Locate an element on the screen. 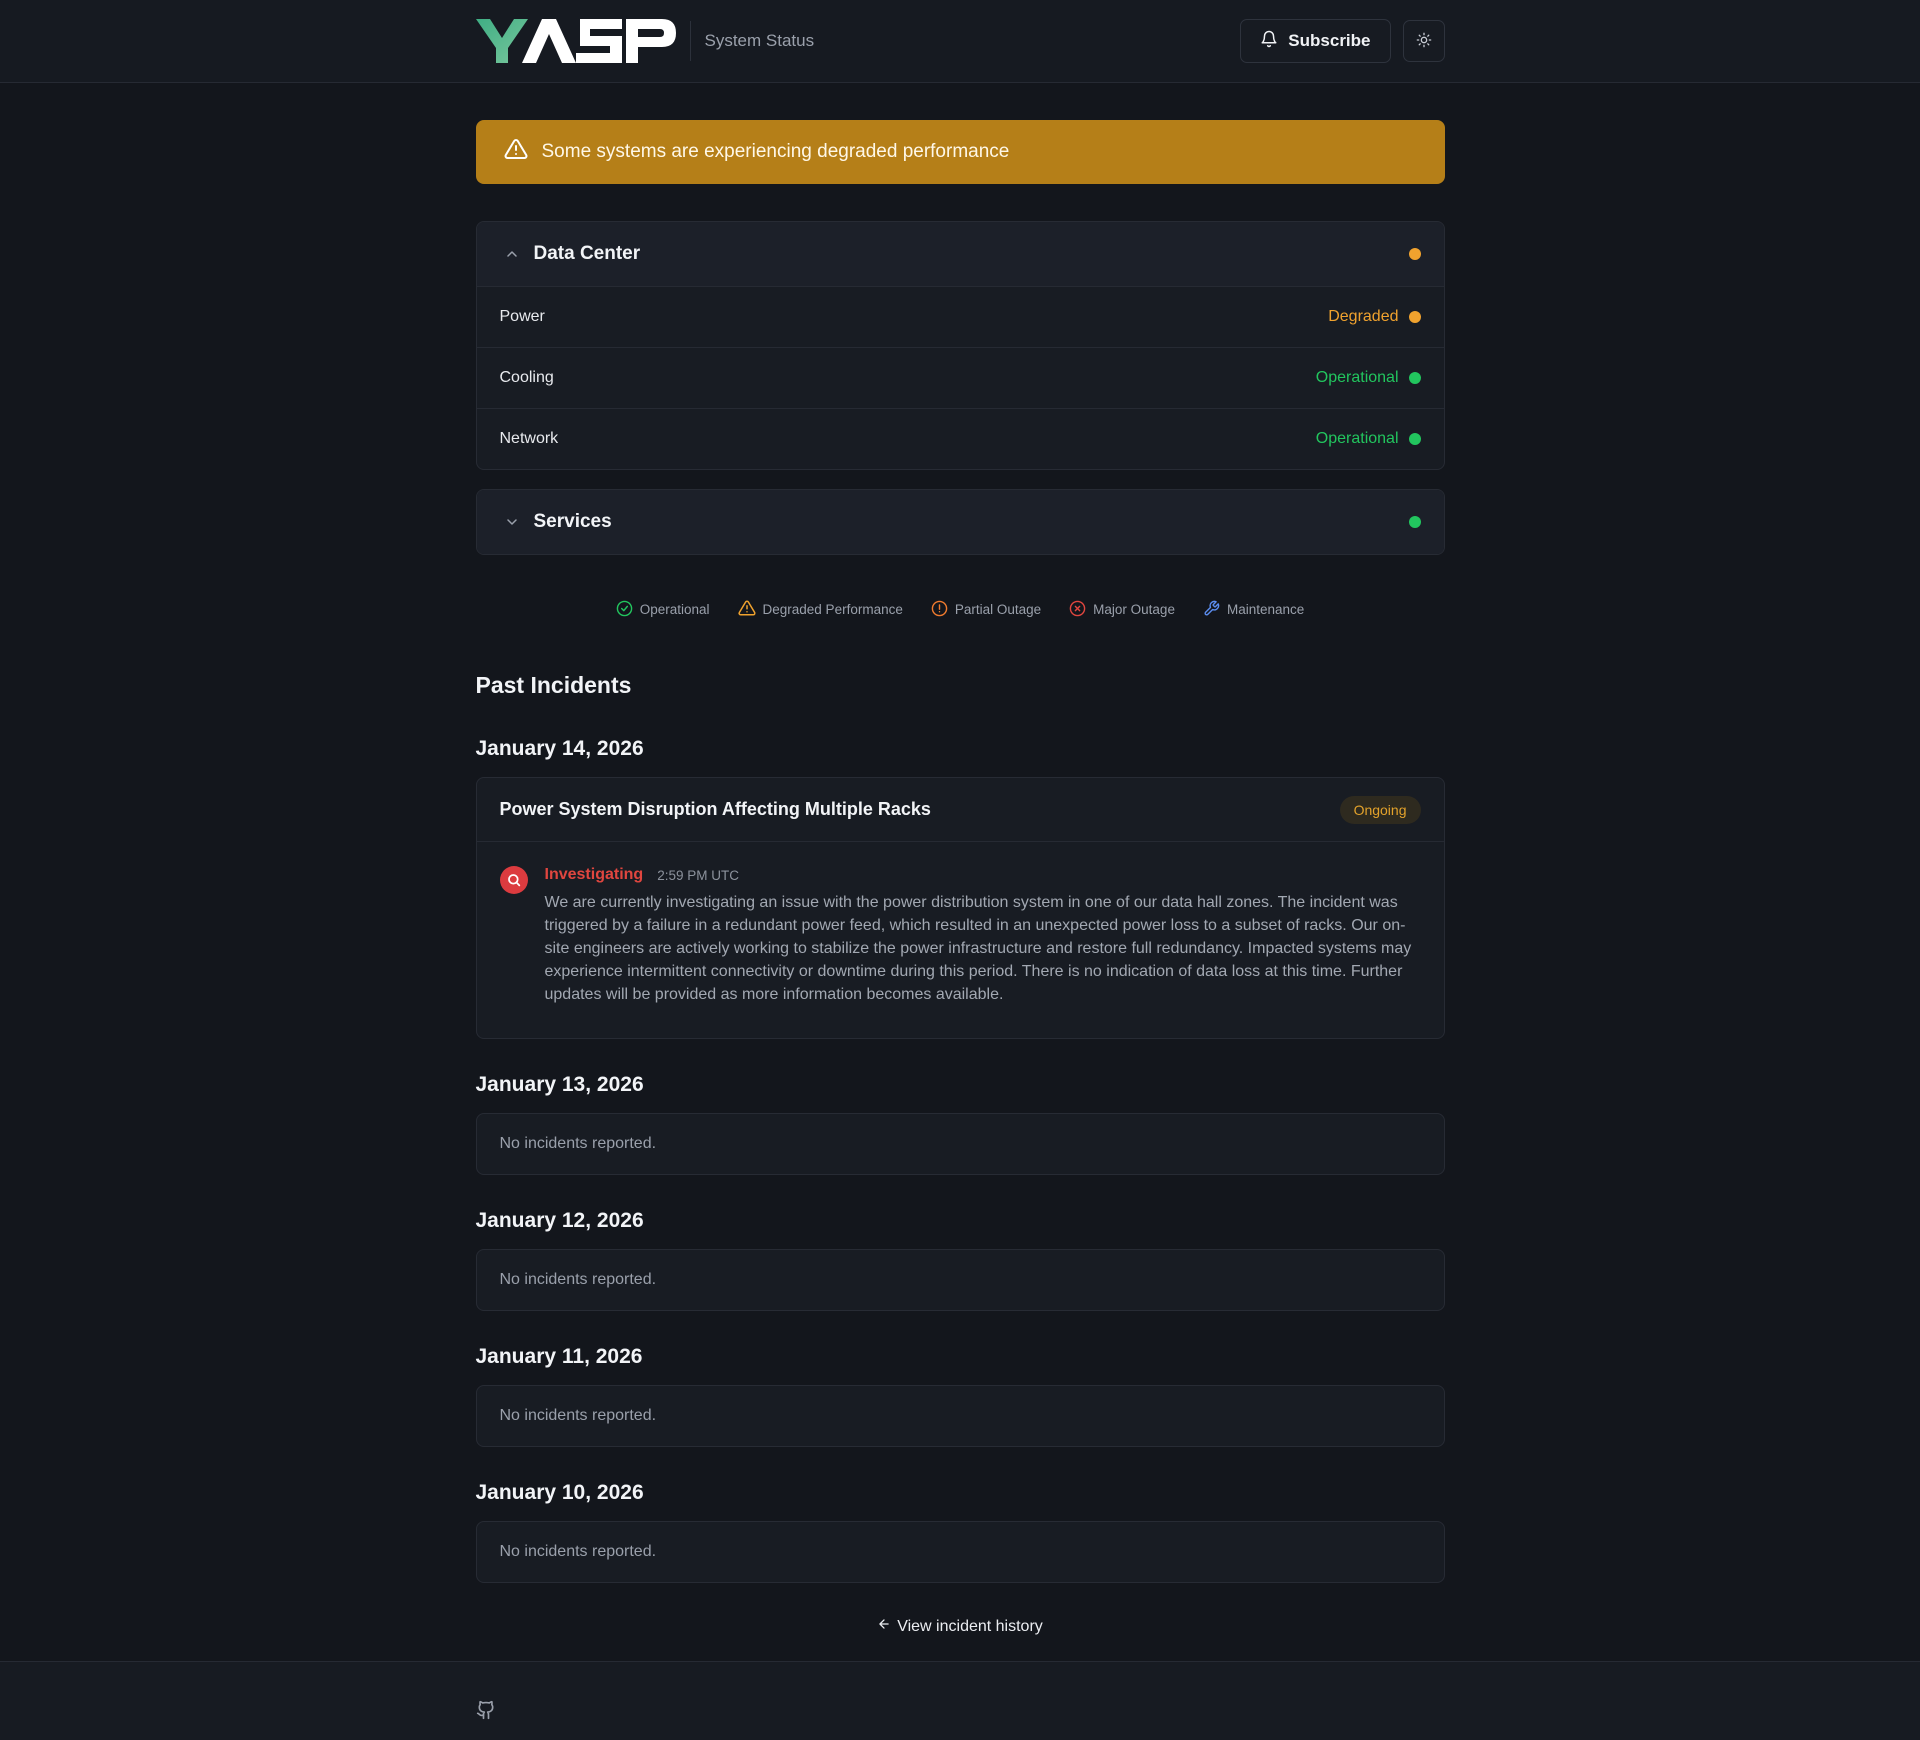  incident-date: January 14, 2026 is located at coordinates (559, 748).